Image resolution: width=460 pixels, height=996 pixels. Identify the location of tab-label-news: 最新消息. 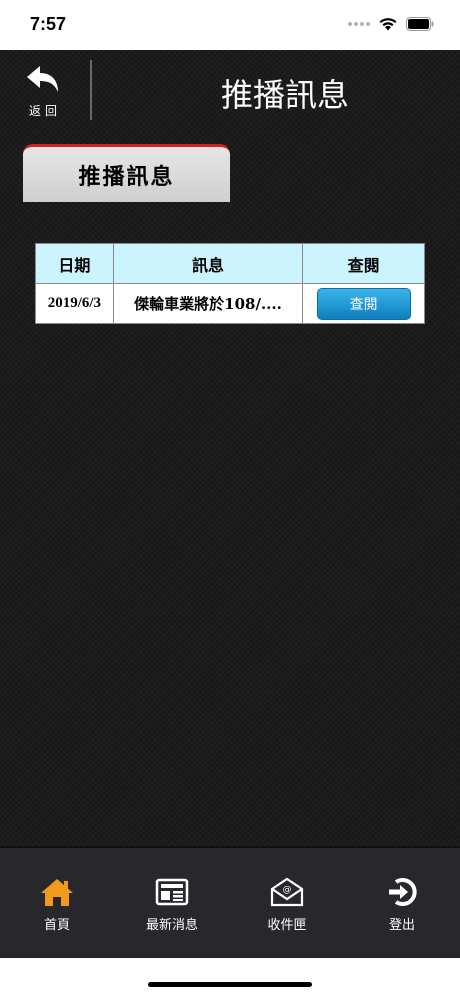
(171, 925).